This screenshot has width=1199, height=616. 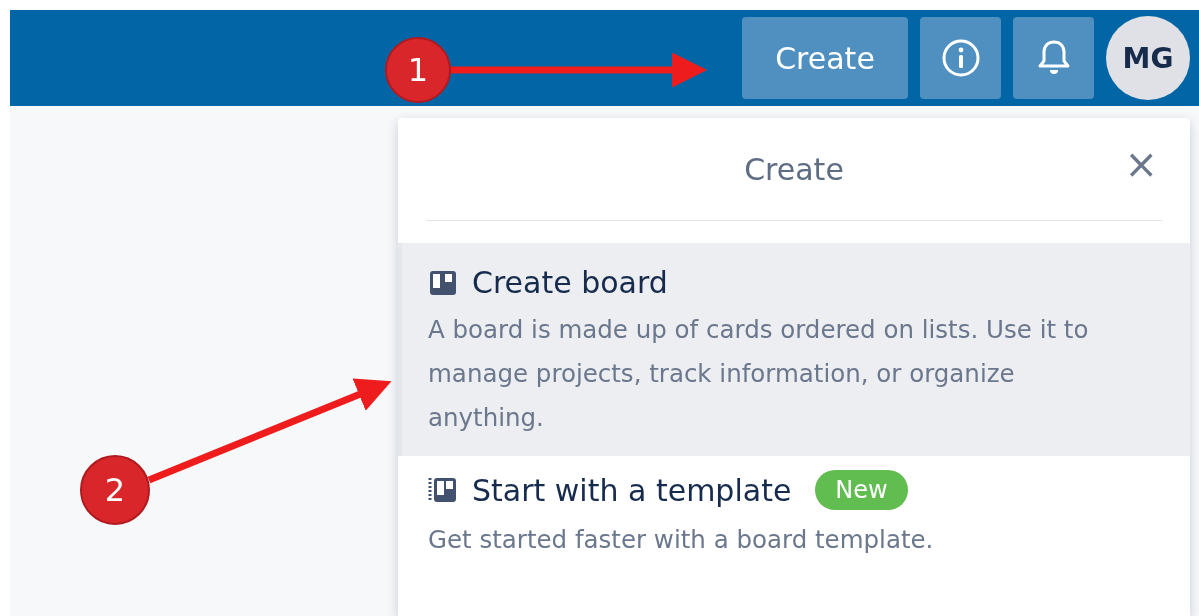 I want to click on user-avatar: MG, so click(x=1148, y=58).